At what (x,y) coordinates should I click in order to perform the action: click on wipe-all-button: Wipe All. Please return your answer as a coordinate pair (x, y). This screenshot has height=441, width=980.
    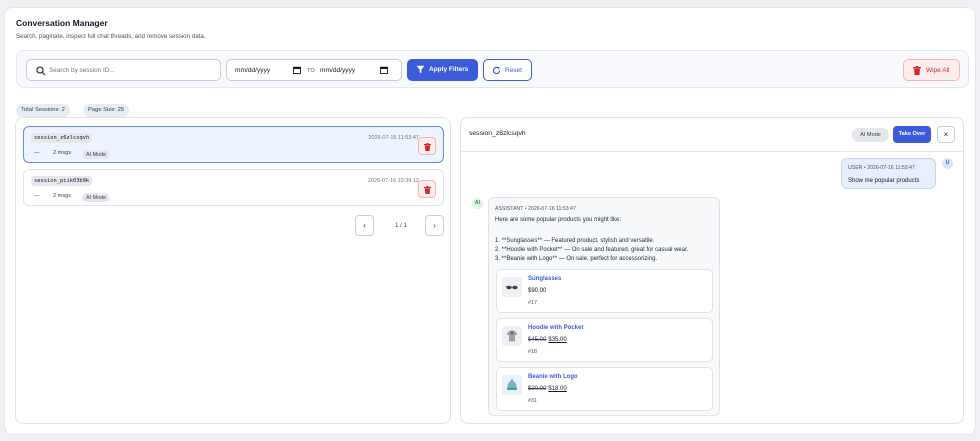
    Looking at the image, I should click on (931, 70).